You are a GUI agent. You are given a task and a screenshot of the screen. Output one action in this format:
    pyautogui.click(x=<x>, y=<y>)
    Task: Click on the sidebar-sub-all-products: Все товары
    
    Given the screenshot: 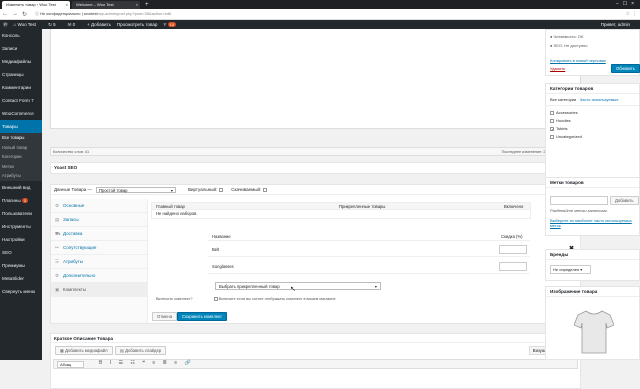 What is the action you would take?
    pyautogui.click(x=21, y=138)
    